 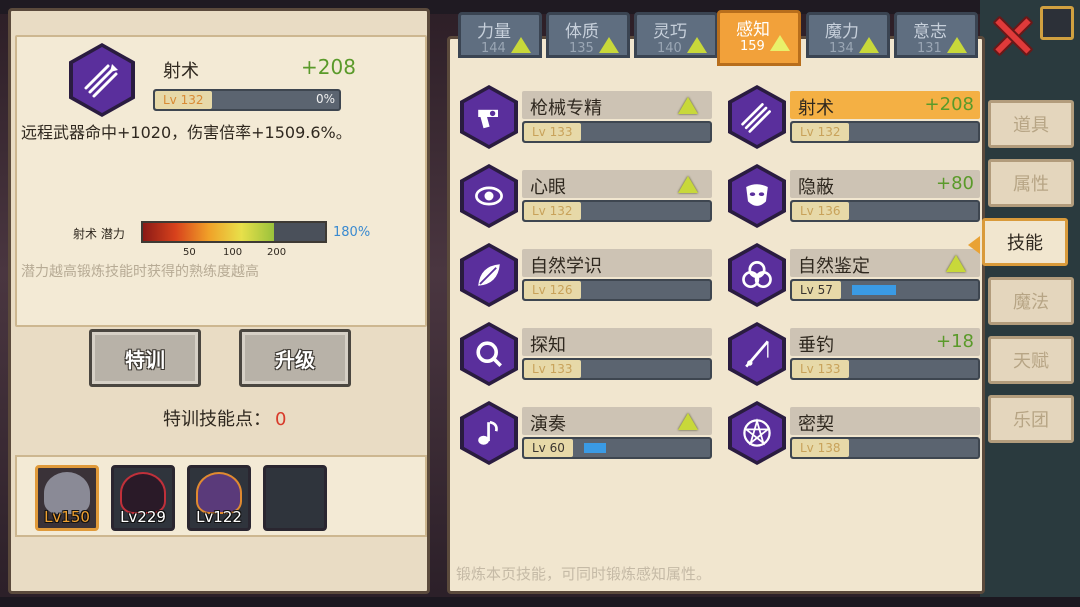 I want to click on party-strip: Lv150 Lv229 Lv122, so click(x=221, y=496).